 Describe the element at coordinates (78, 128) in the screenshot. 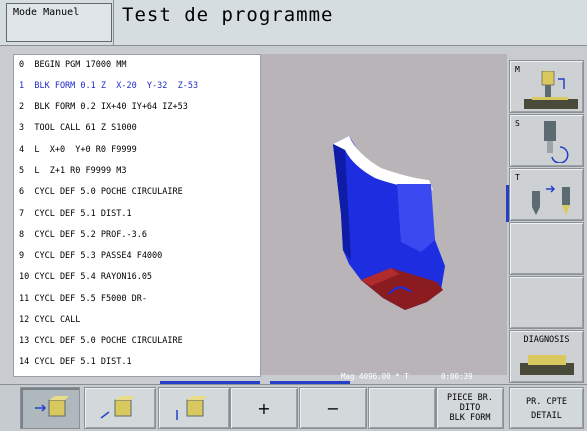

I see `program-line: 3 TOOL CALL 61 Z S1000` at that location.